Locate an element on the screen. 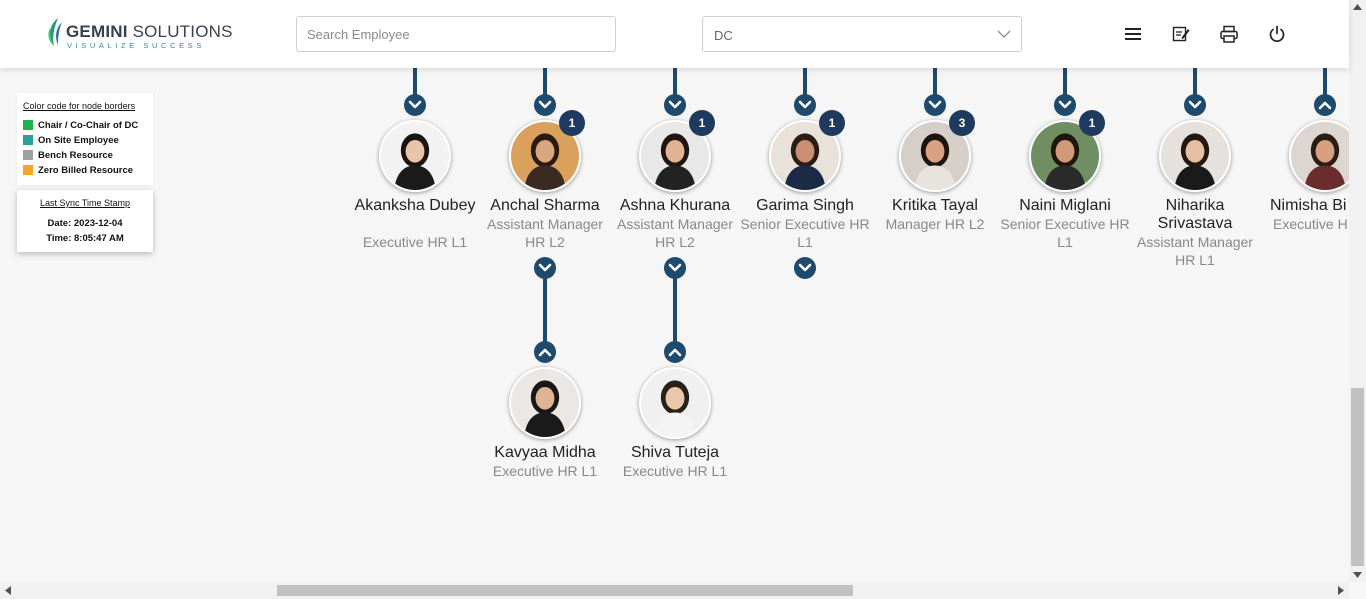 This screenshot has height=599, width=1366. employee-name: Ashna Khurana is located at coordinates (675, 206).